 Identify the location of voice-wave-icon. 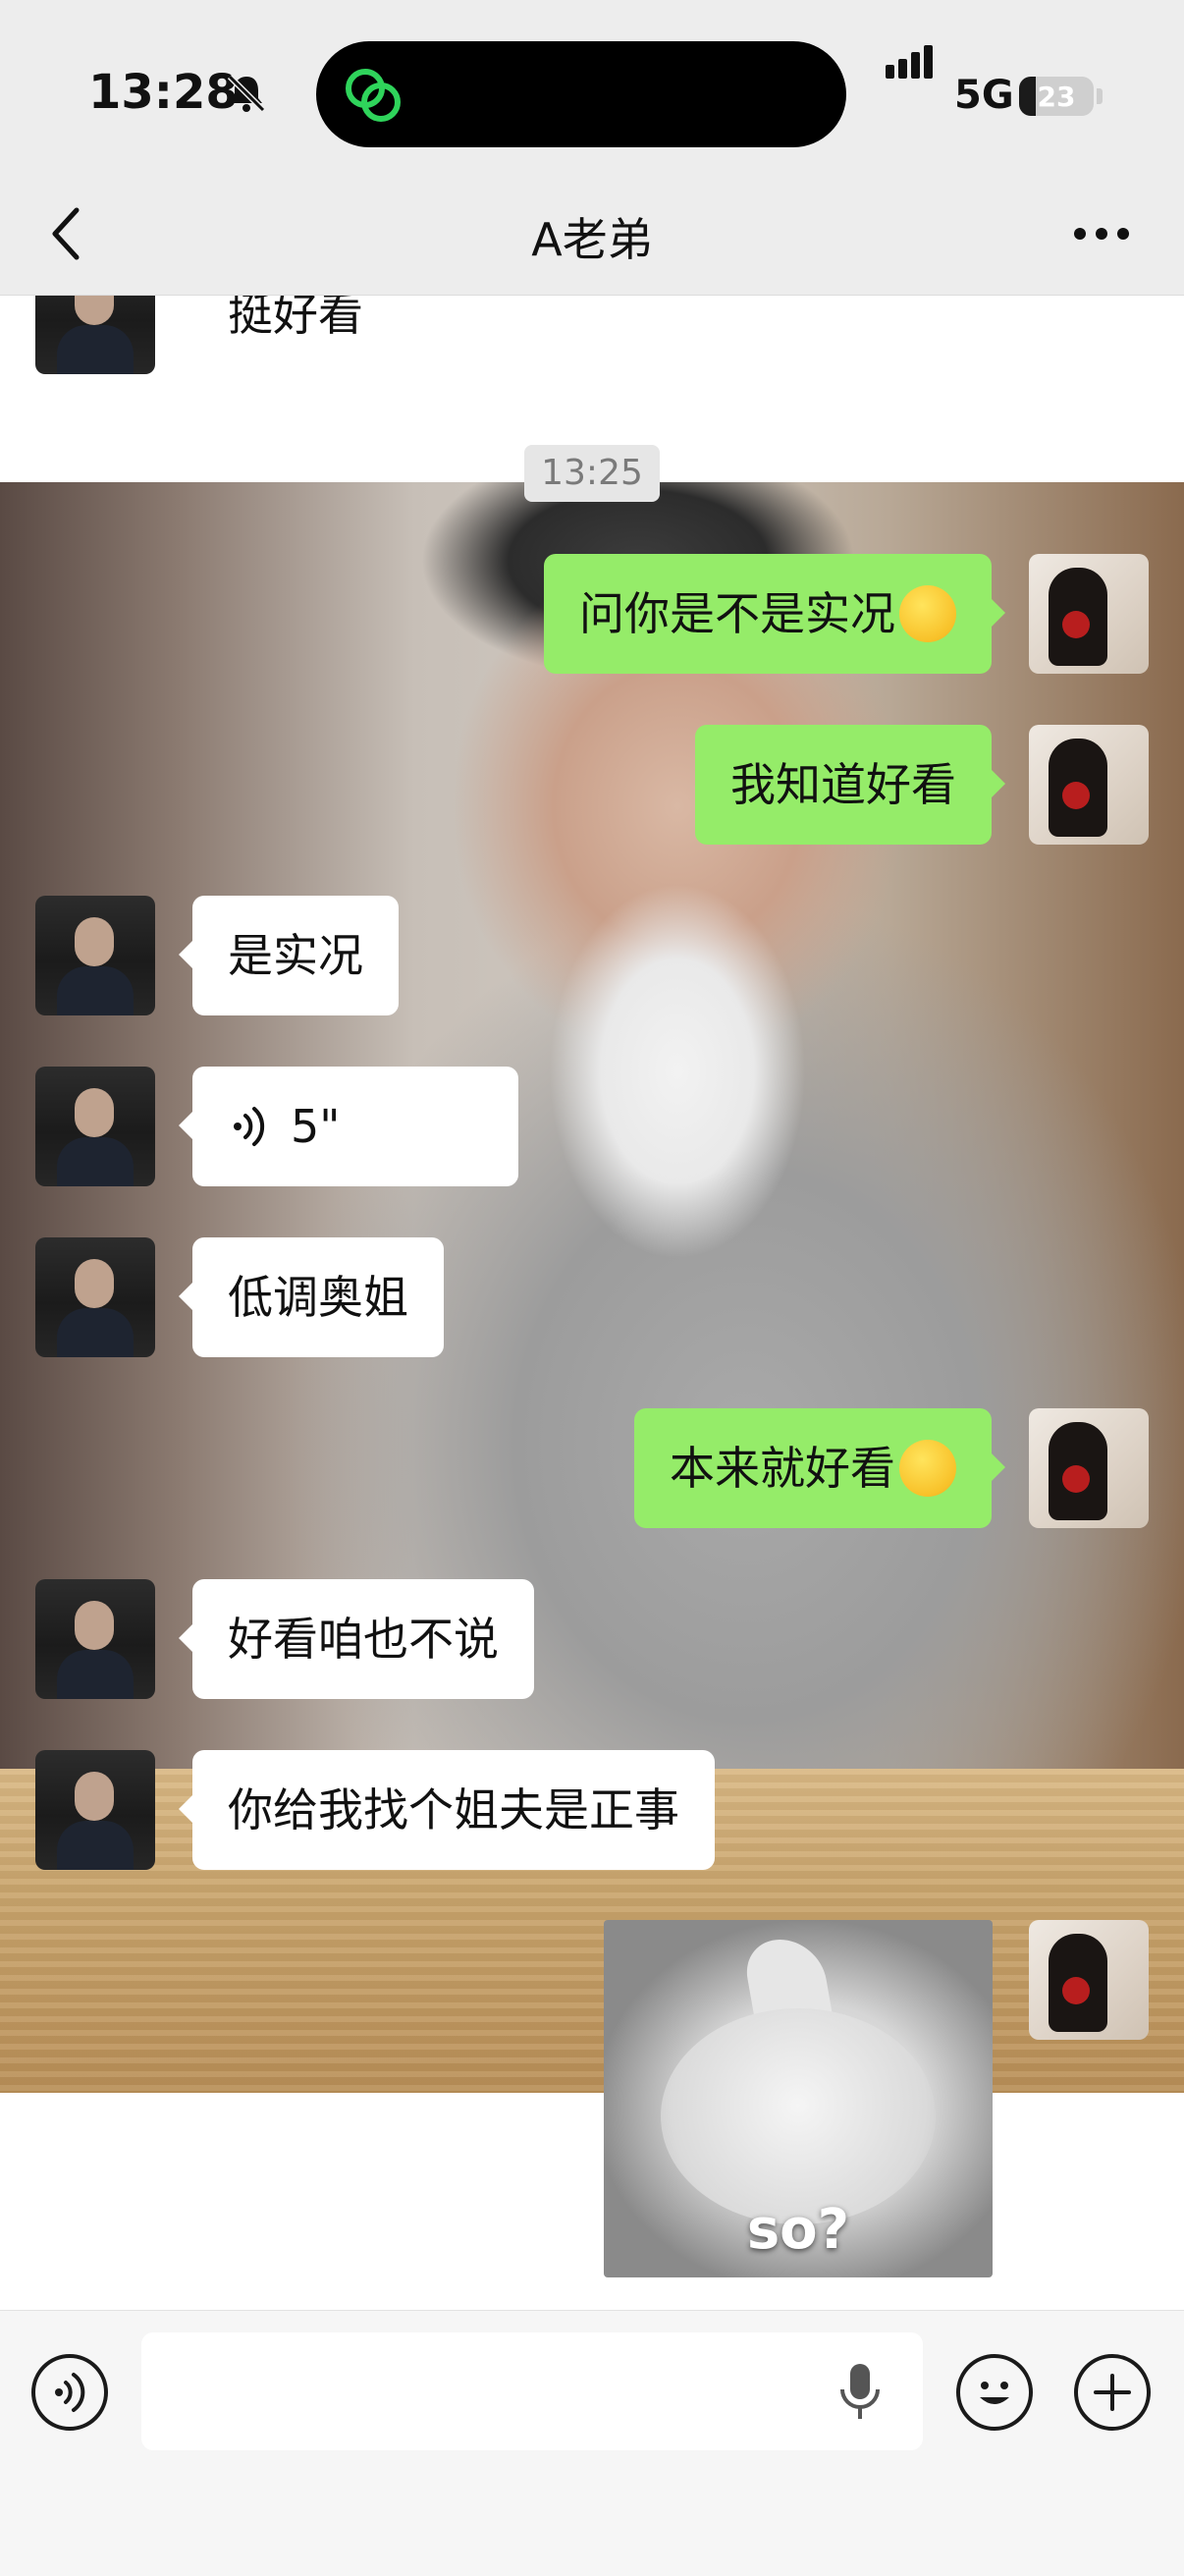
(249, 1127).